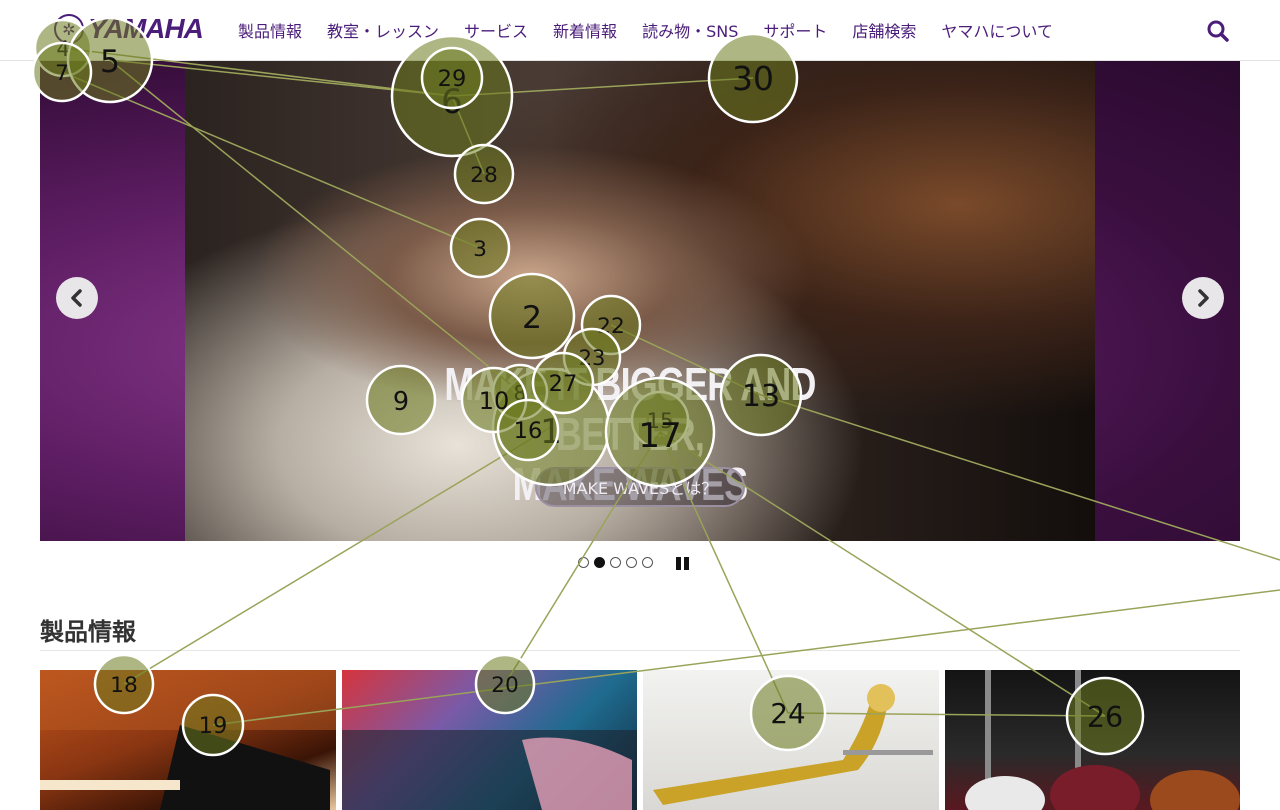 The width and height of the screenshot is (1280, 810). I want to click on nav-item-services: サービス, so click(496, 30).